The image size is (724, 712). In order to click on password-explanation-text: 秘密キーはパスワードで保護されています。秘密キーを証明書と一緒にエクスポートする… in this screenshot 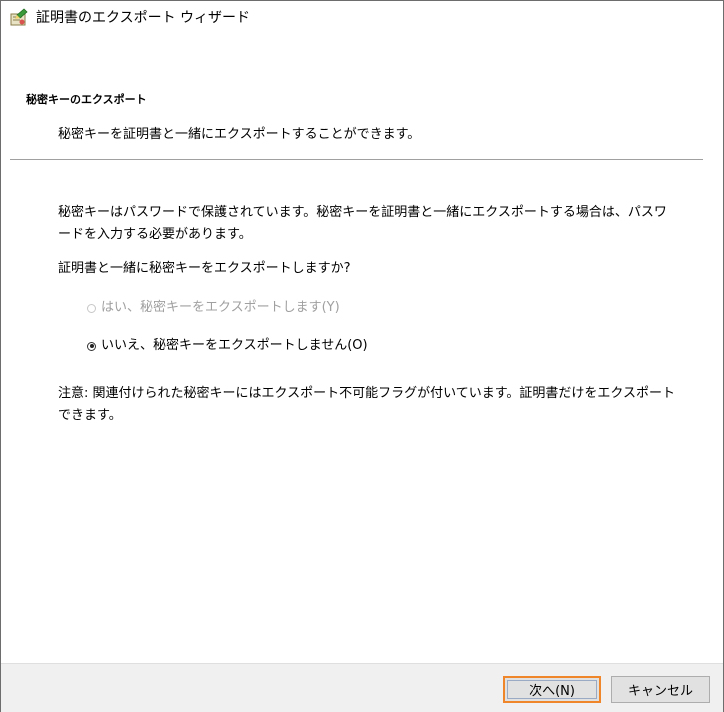, I will do `click(362, 223)`.